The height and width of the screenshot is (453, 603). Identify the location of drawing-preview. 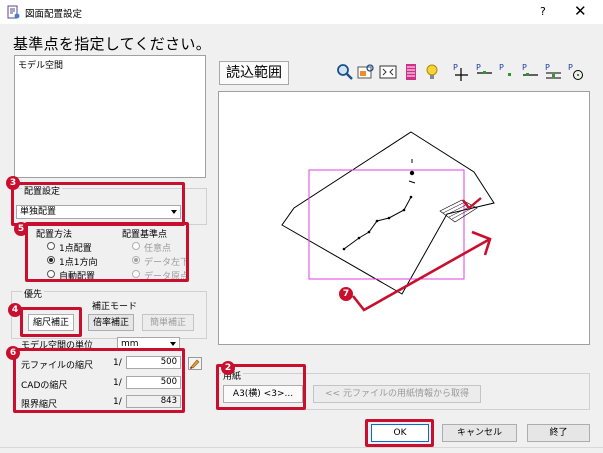
(388, 221).